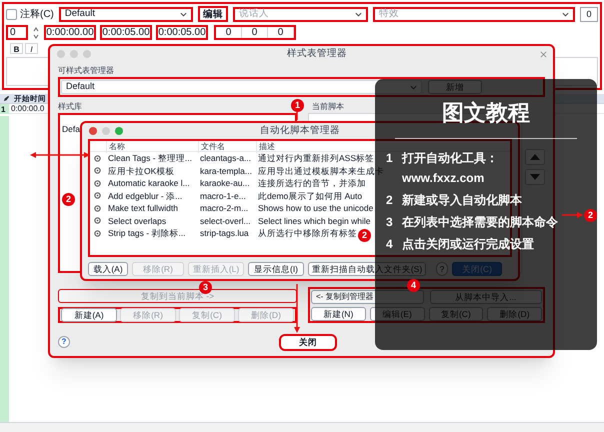 Image resolution: width=604 pixels, height=432 pixels. I want to click on checkbox, so click(11, 14).